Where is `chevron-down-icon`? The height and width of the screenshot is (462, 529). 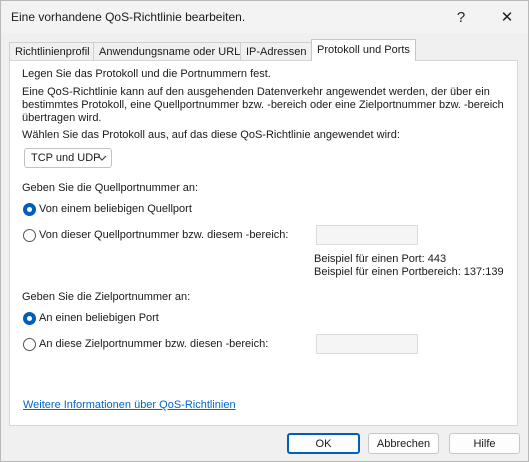
chevron-down-icon is located at coordinates (102, 158).